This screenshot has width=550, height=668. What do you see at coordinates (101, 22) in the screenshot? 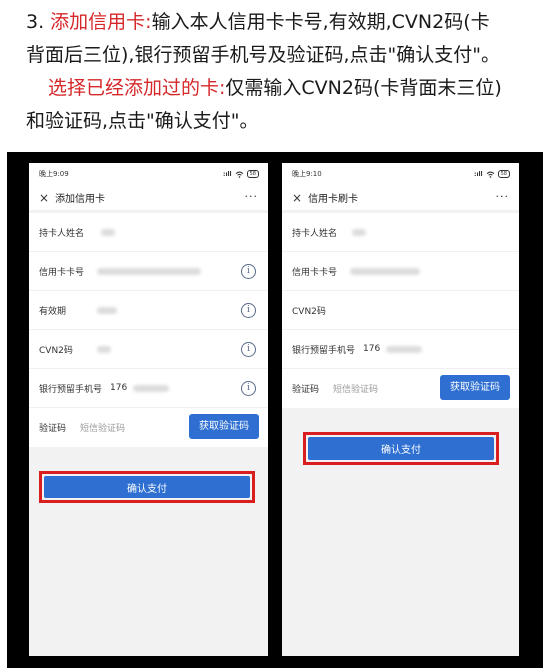
I see `step1-title: 添加信用卡:` at bounding box center [101, 22].